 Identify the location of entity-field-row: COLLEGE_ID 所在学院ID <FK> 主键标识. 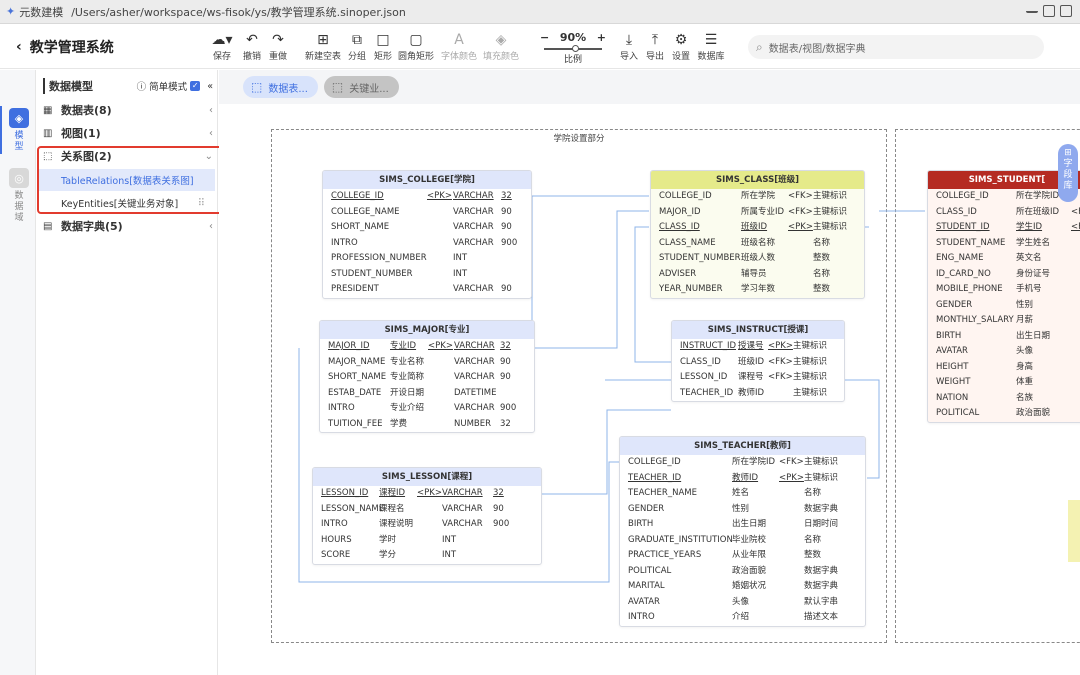
(742, 463).